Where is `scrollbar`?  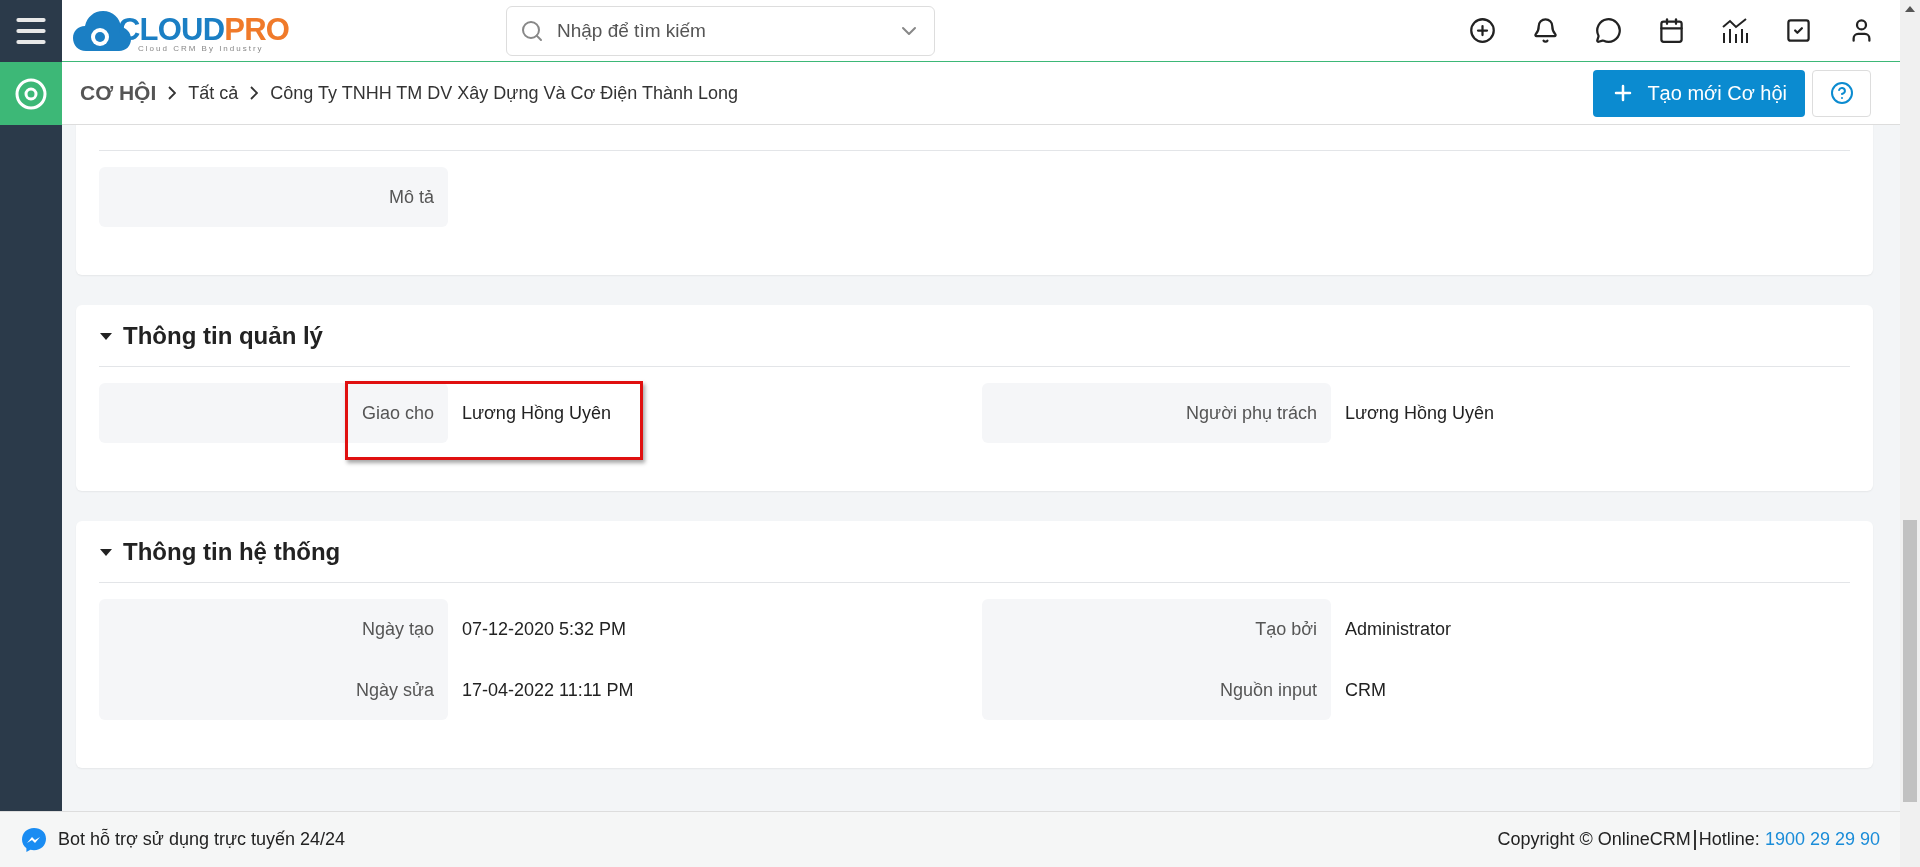
scrollbar is located at coordinates (1910, 433).